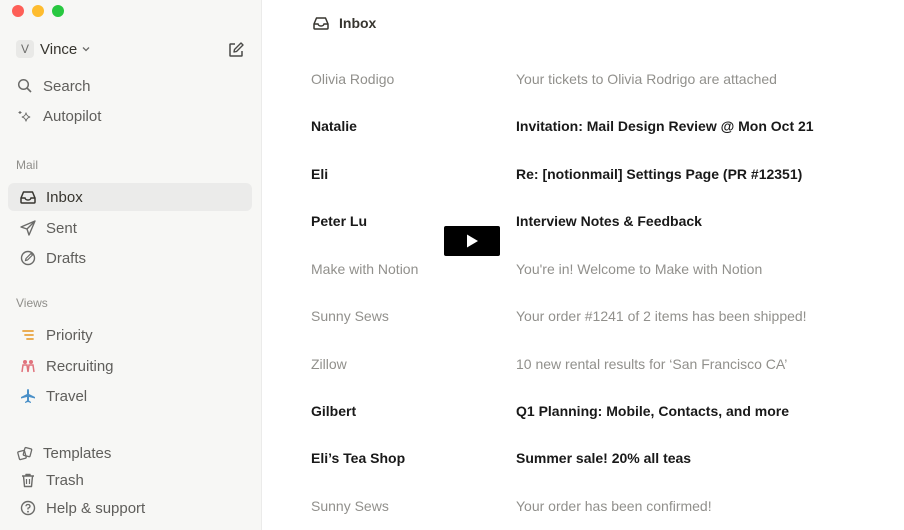 This screenshot has width=904, height=530. Describe the element at coordinates (135, 366) in the screenshot. I see `sidebar-item-recruiting: Recruiting` at that location.